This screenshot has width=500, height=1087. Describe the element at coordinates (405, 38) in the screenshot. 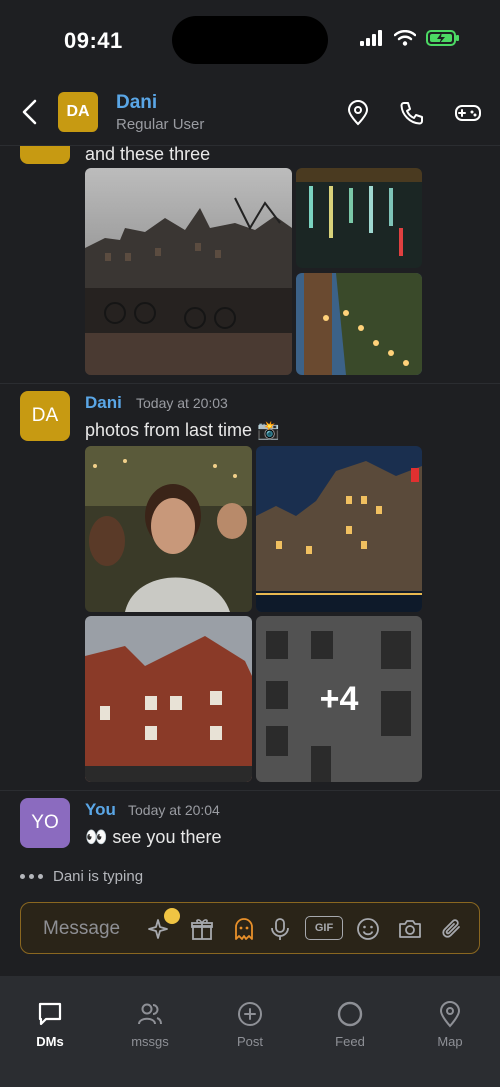

I see `wifi-icon` at that location.